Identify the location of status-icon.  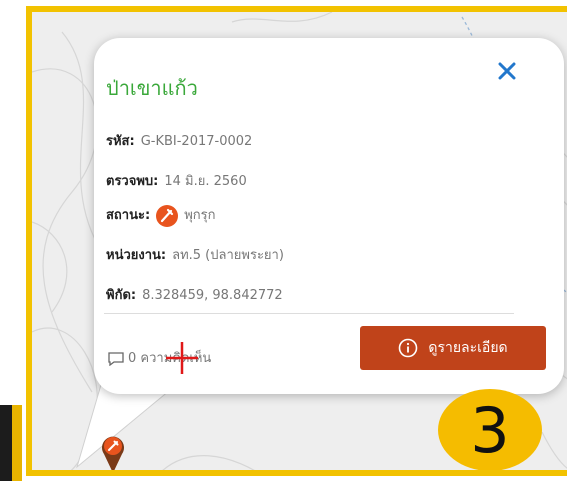
(167, 215).